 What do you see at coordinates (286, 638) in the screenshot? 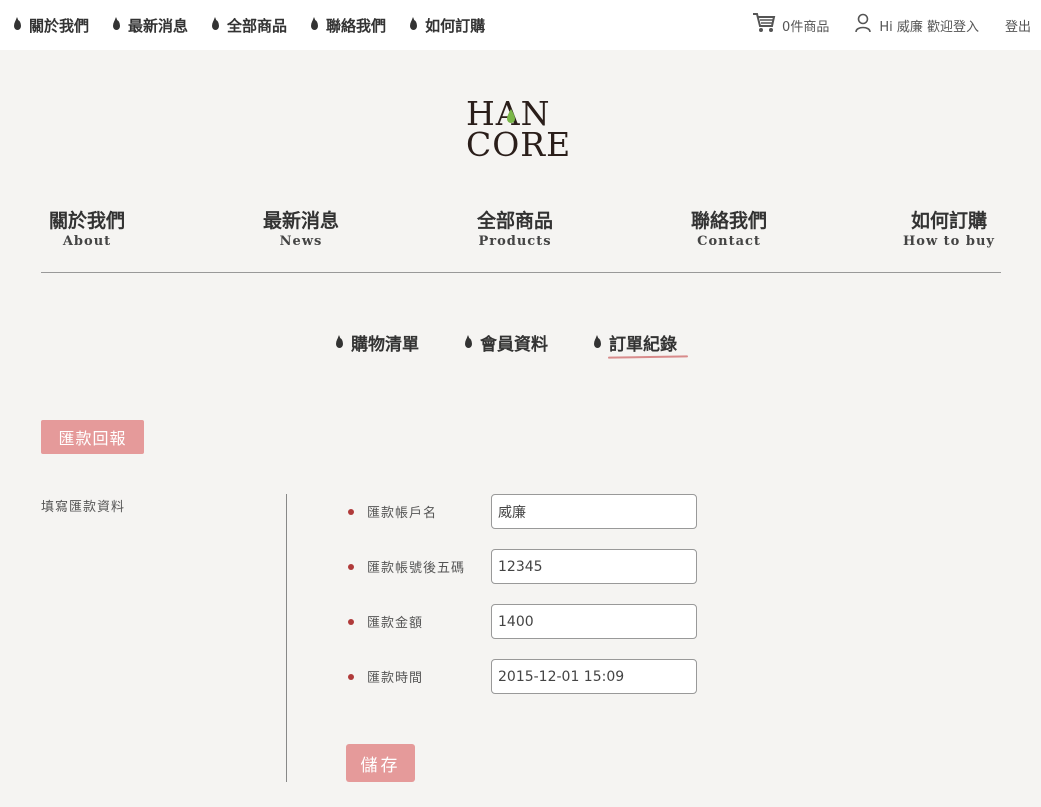
I see `divider` at bounding box center [286, 638].